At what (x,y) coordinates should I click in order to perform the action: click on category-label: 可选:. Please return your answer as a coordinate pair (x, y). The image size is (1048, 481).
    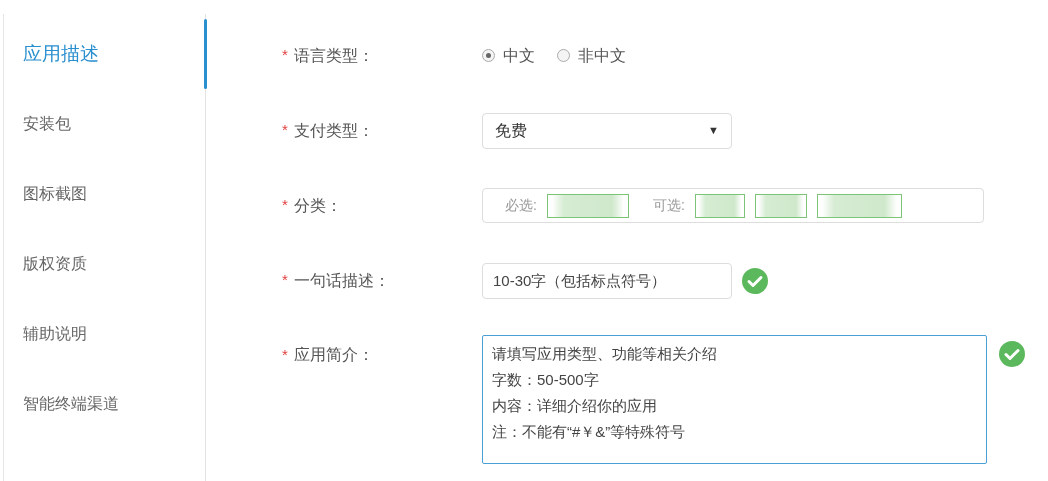
    Looking at the image, I should click on (668, 205).